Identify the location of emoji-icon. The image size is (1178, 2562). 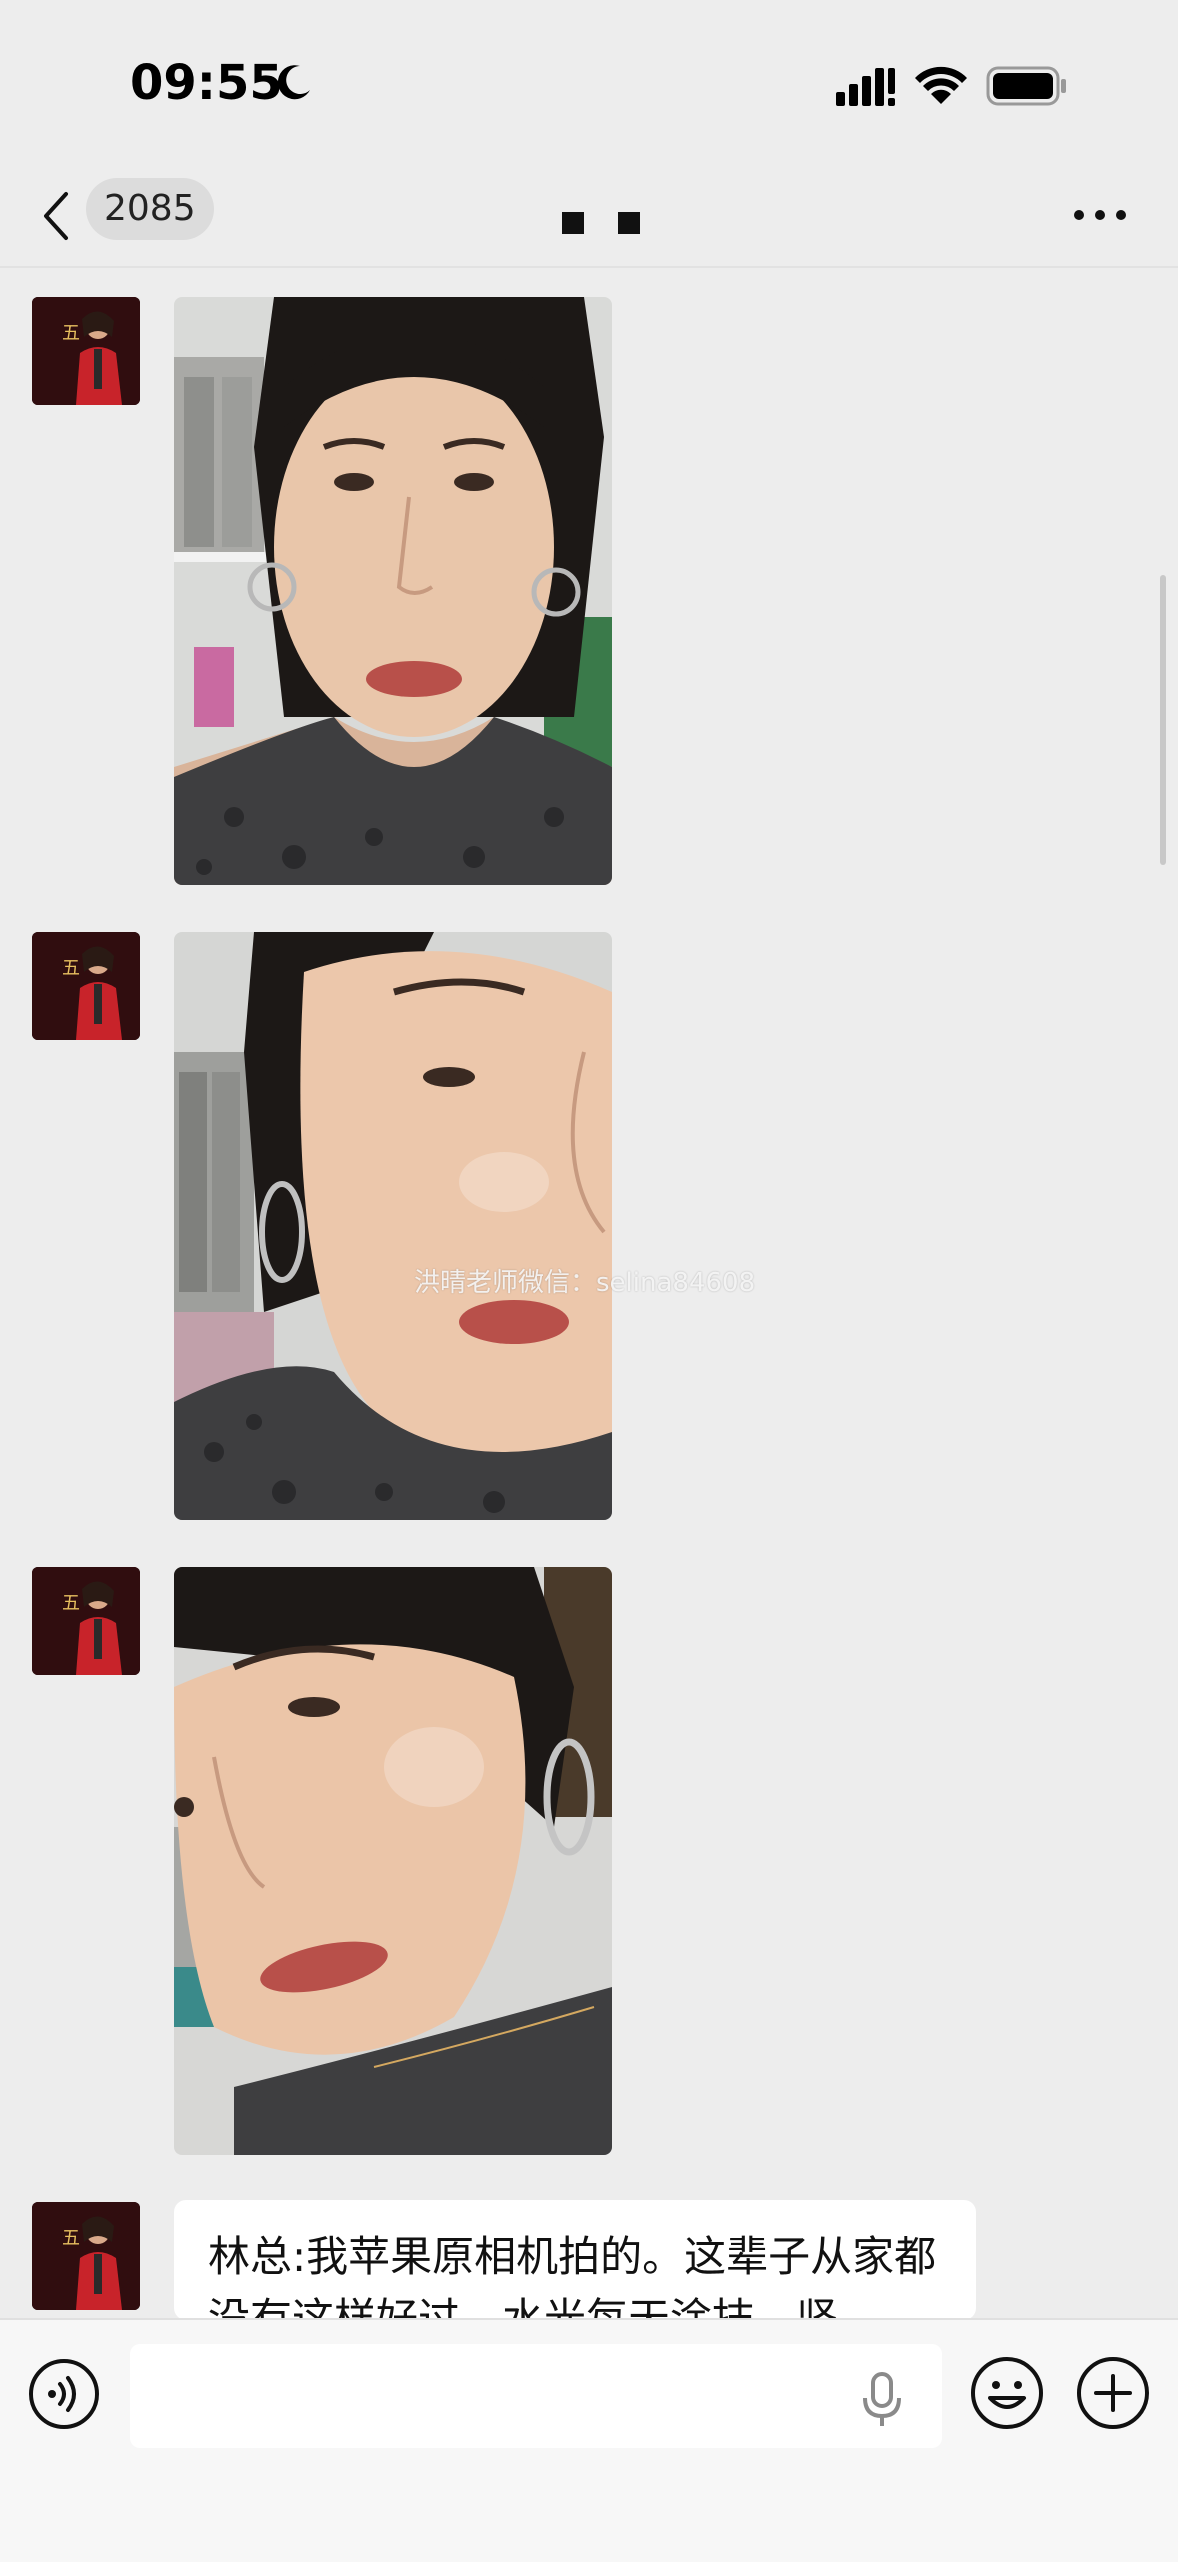
(1007, 2393).